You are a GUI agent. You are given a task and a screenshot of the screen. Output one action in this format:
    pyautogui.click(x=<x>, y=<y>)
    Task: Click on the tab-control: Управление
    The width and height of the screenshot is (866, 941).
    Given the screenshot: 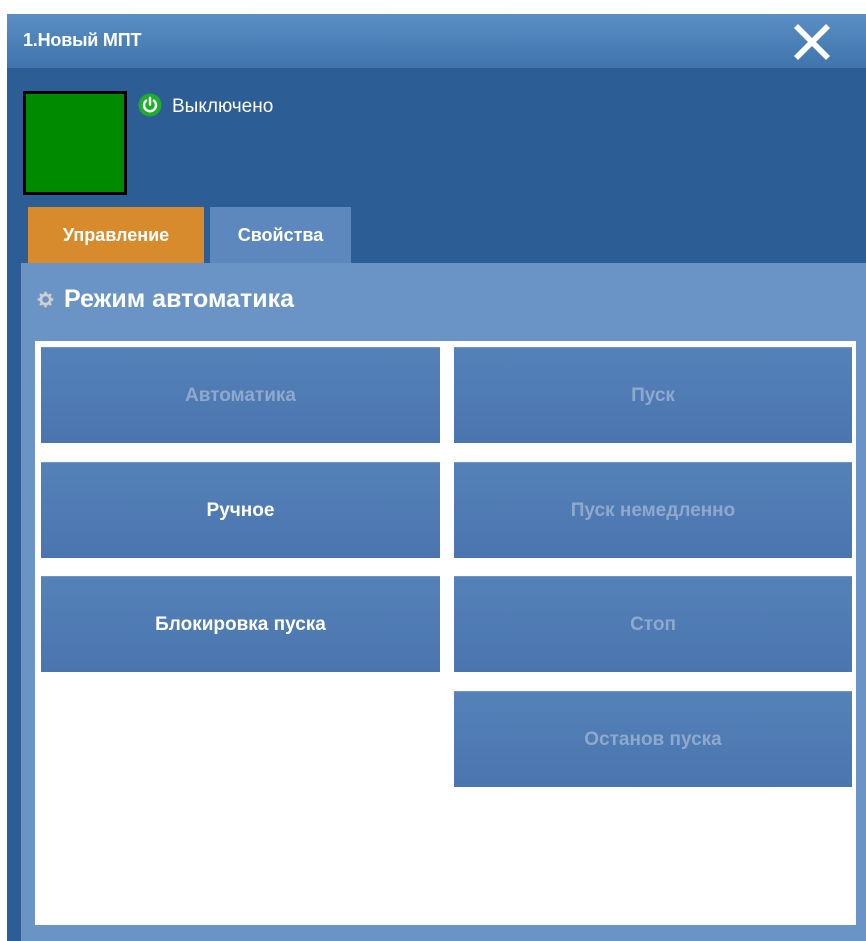 What is the action you would take?
    pyautogui.click(x=116, y=235)
    